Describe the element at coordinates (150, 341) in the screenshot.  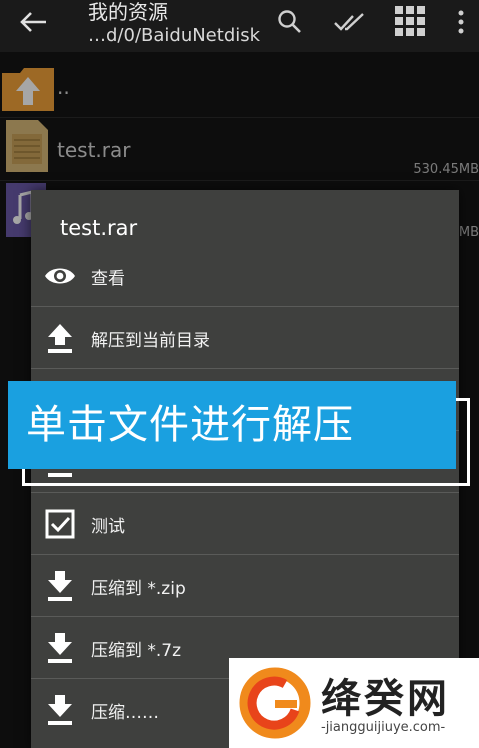
I see `menu-item-label: 解压到当前目录` at that location.